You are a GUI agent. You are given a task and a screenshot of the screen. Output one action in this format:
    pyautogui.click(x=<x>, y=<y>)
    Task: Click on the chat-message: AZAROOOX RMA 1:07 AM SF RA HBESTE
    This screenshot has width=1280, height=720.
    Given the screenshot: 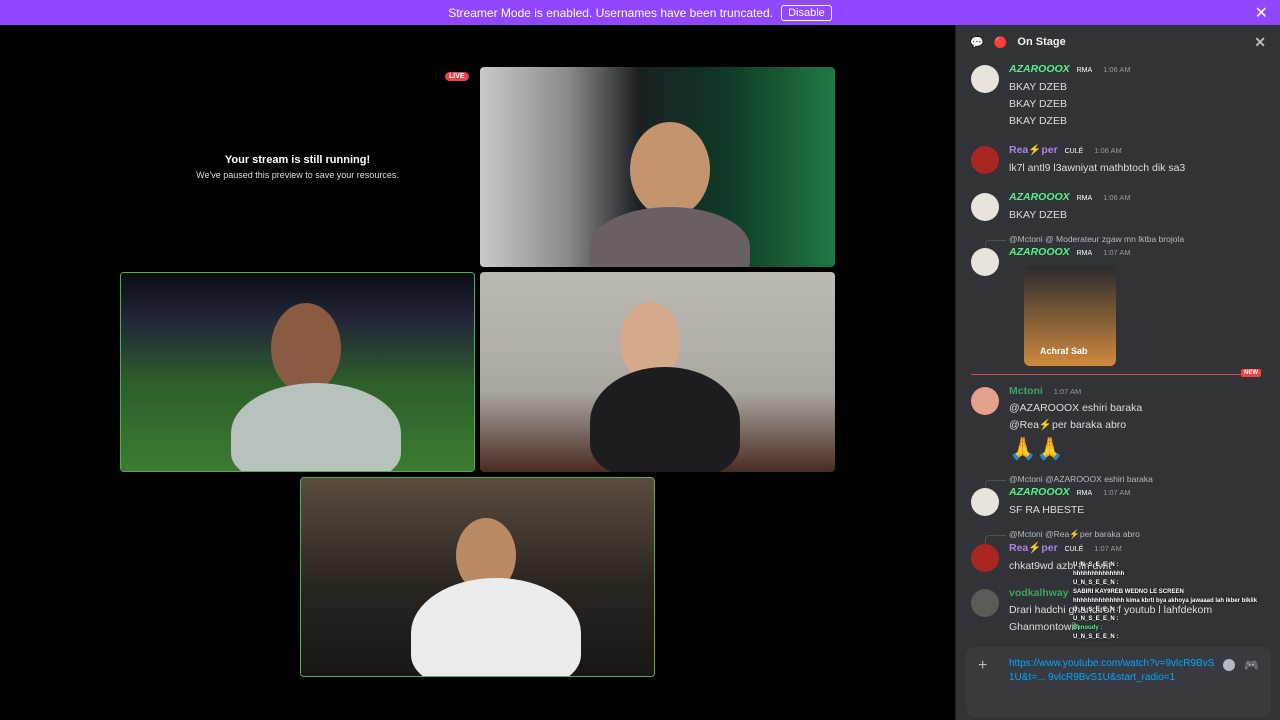 What is the action you would take?
    pyautogui.click(x=1125, y=501)
    